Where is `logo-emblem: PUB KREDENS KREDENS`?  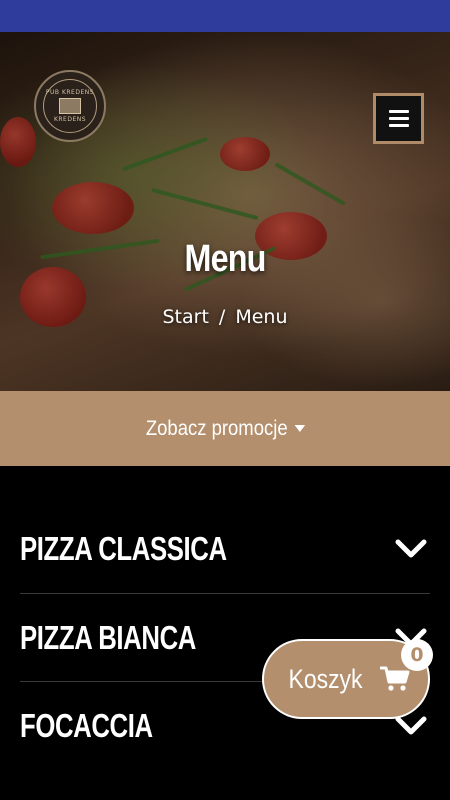 logo-emblem: PUB KREDENS KREDENS is located at coordinates (70, 106).